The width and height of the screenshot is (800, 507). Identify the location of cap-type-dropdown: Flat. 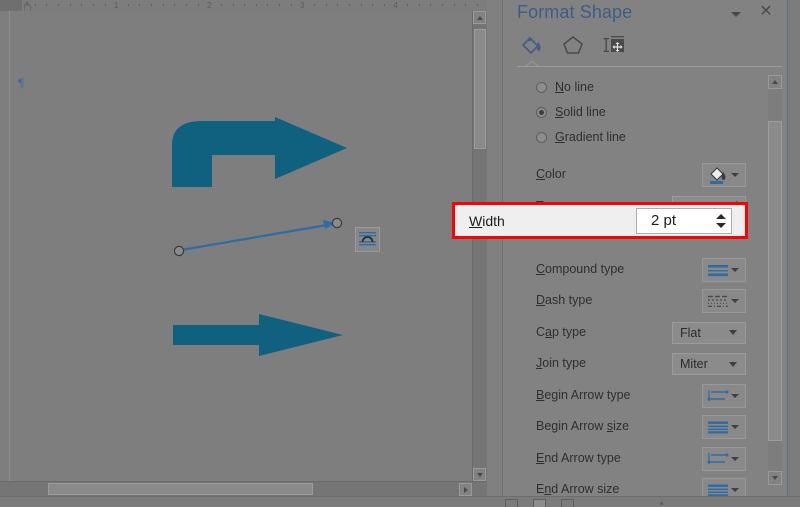
(709, 332).